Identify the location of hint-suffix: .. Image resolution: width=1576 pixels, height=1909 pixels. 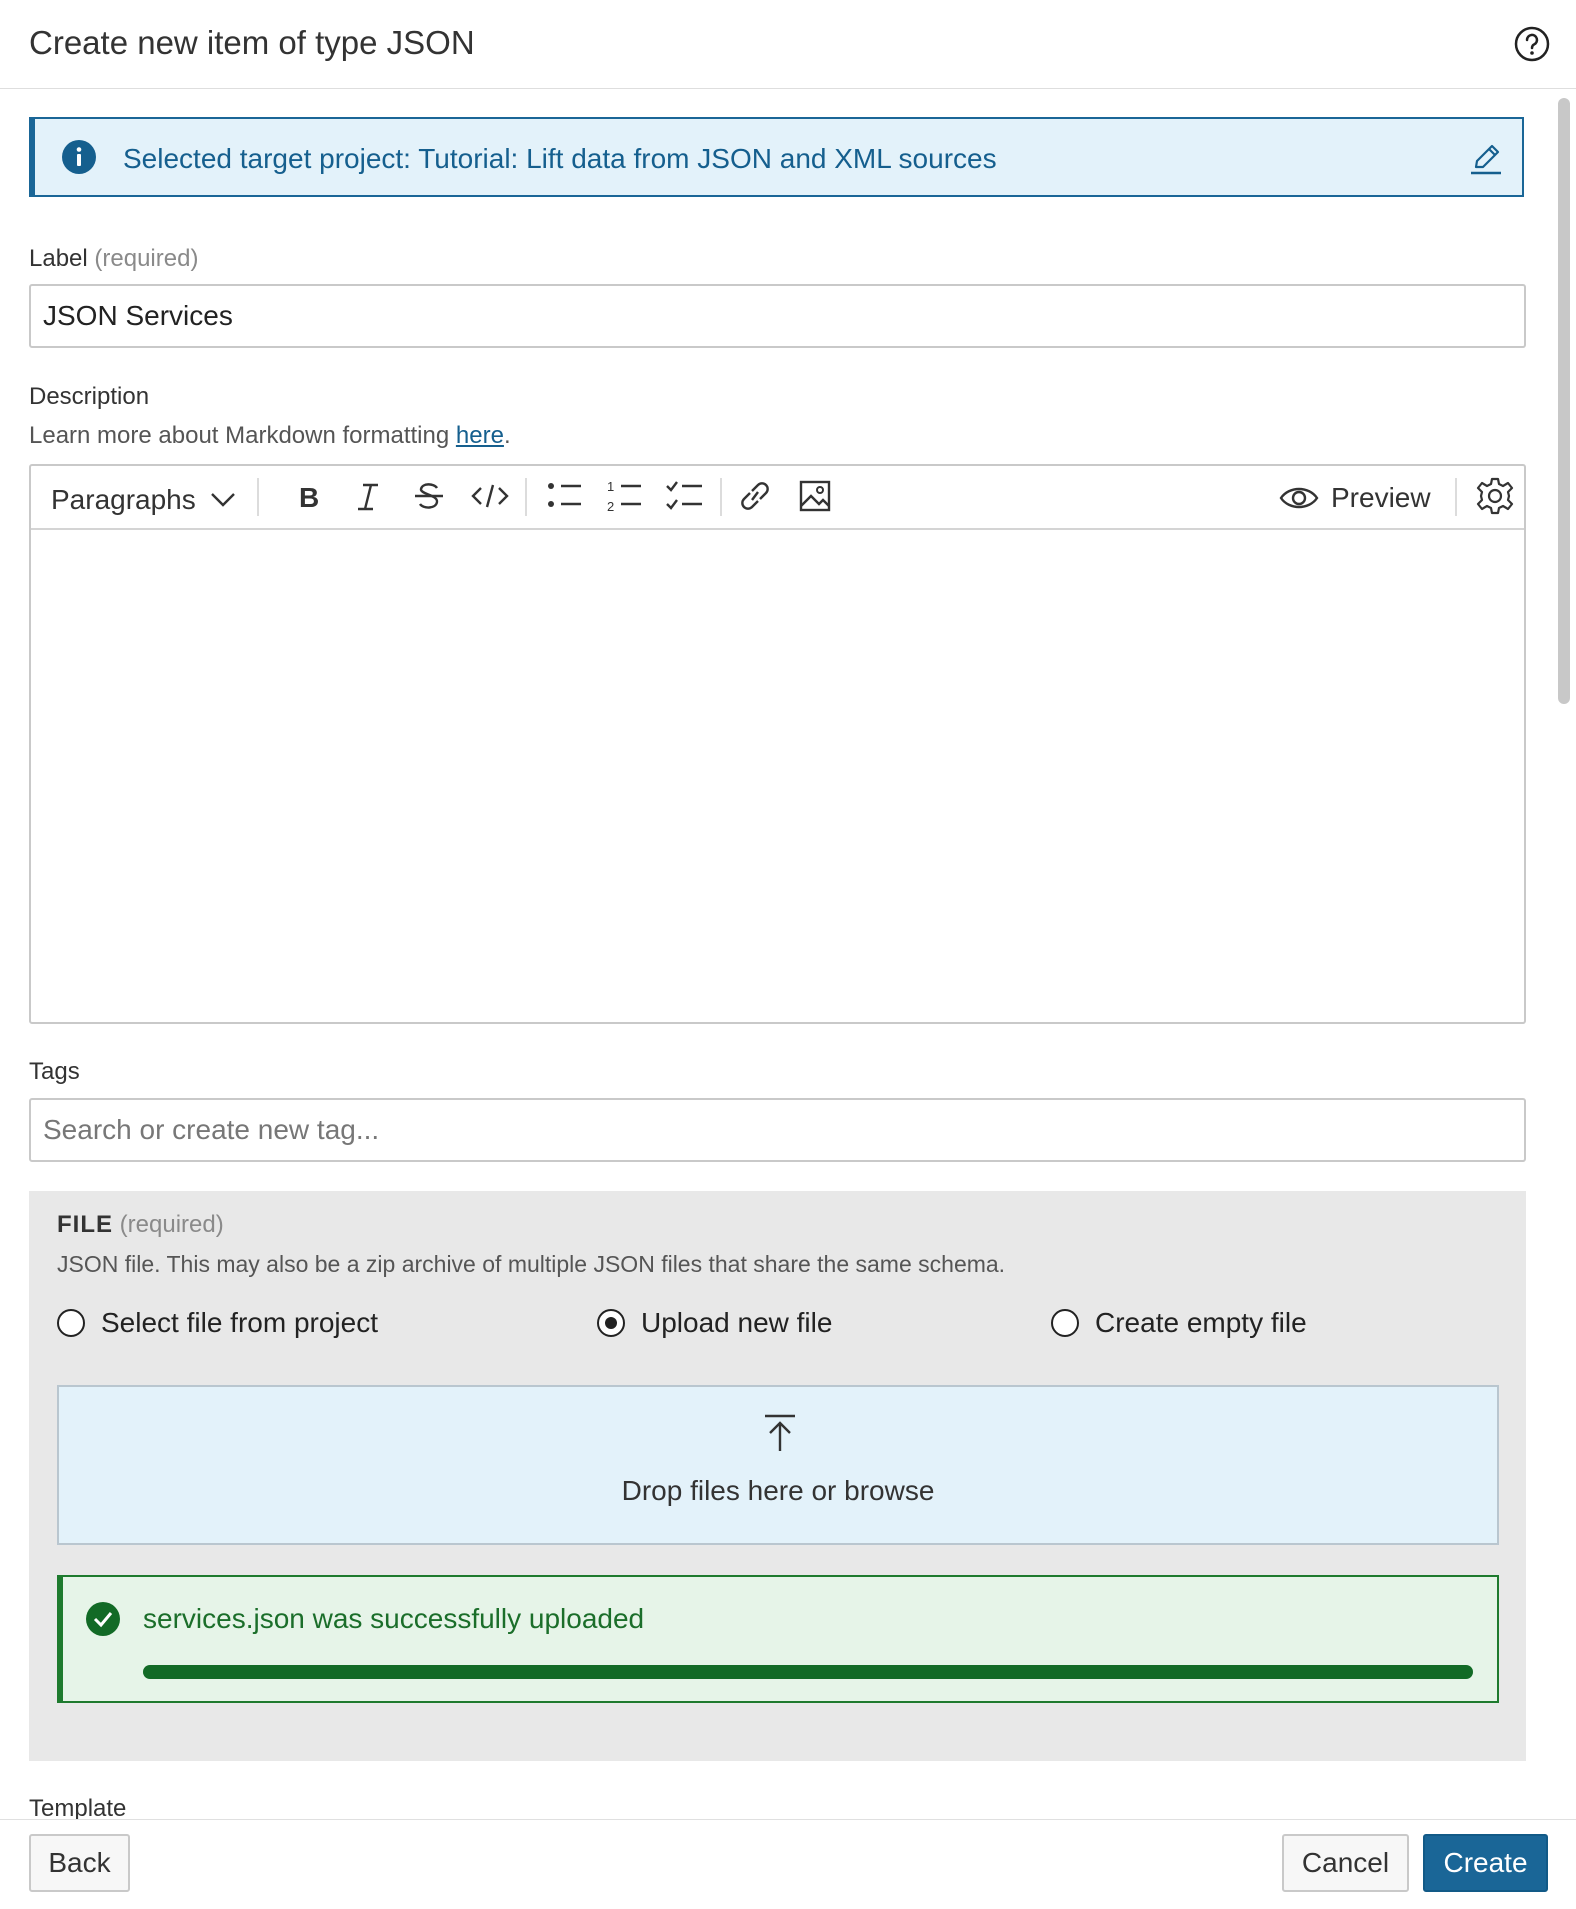
(507, 435).